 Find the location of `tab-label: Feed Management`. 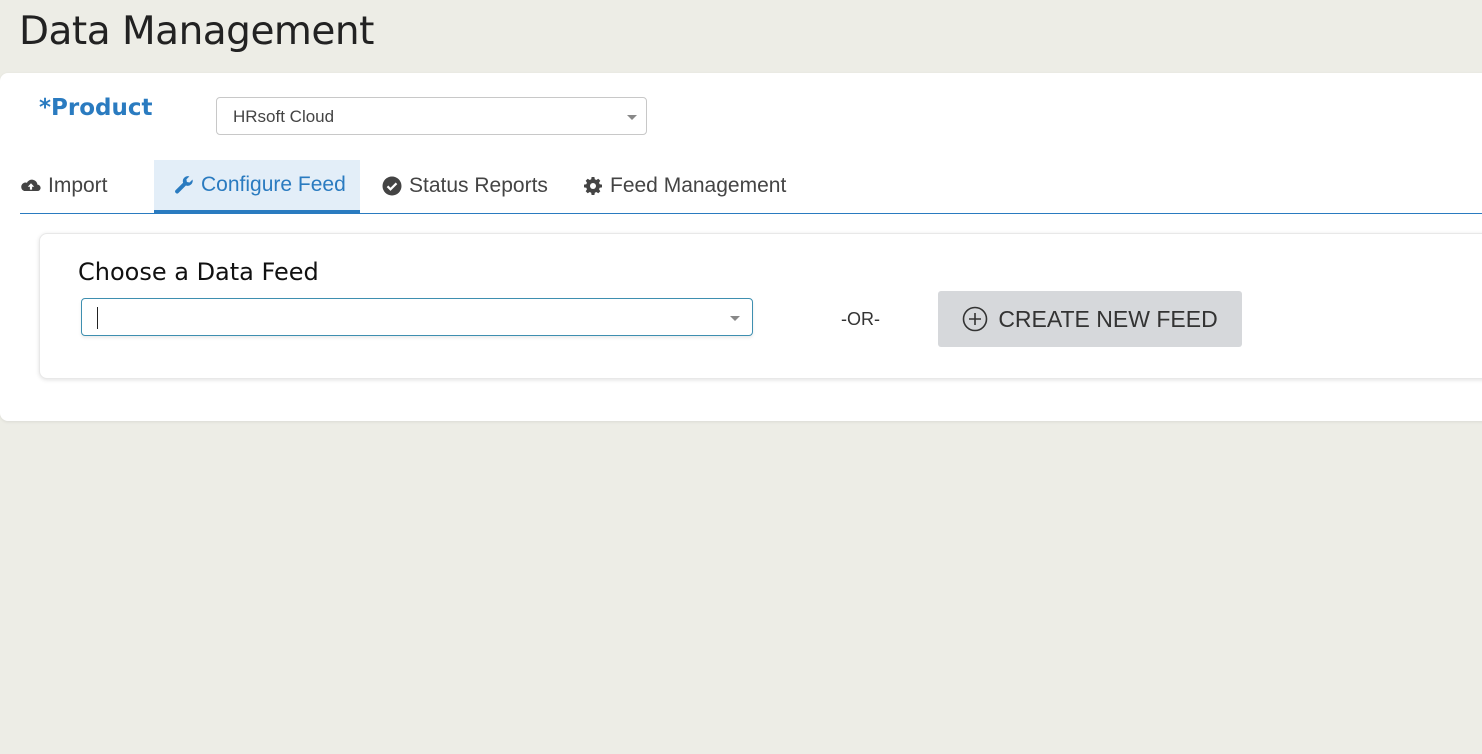

tab-label: Feed Management is located at coordinates (698, 185).